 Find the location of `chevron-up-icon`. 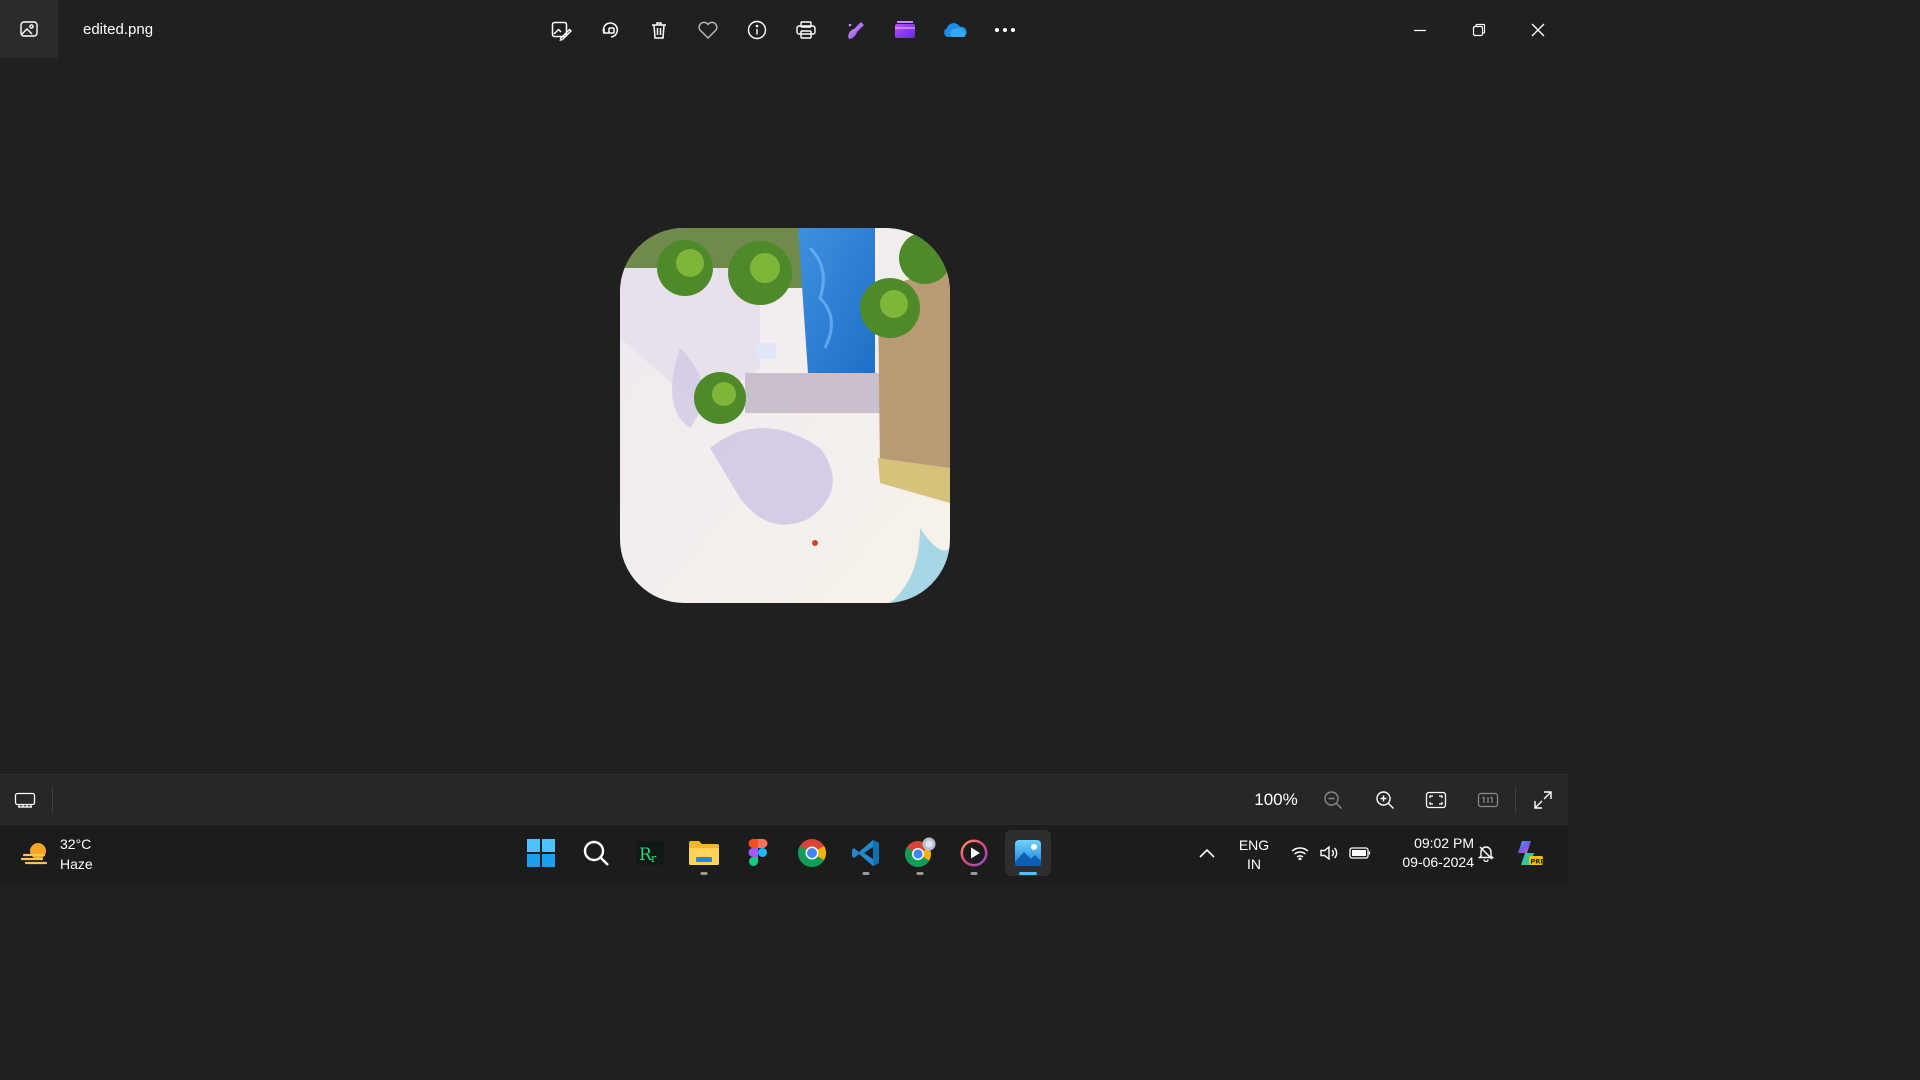

chevron-up-icon is located at coordinates (1207, 853).